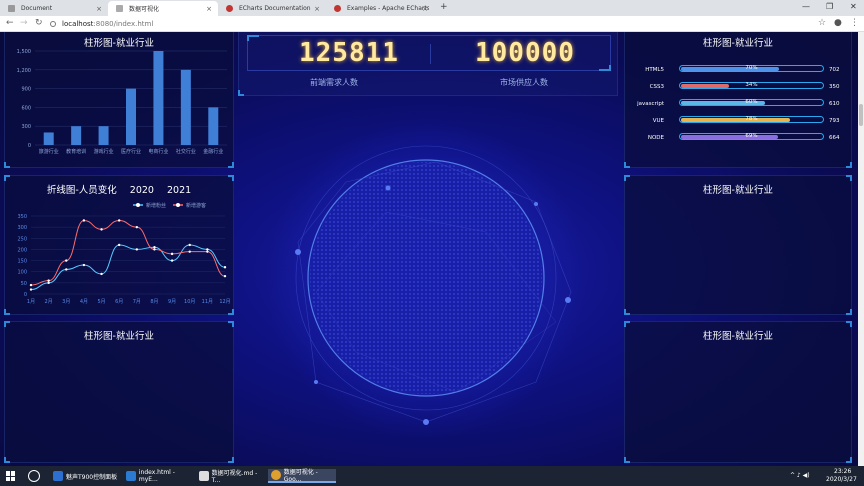 This screenshot has height=486, width=864. Describe the element at coordinates (92, 477) in the screenshot. I see `taskbar-item-label: 魅声T900控制面板` at that location.